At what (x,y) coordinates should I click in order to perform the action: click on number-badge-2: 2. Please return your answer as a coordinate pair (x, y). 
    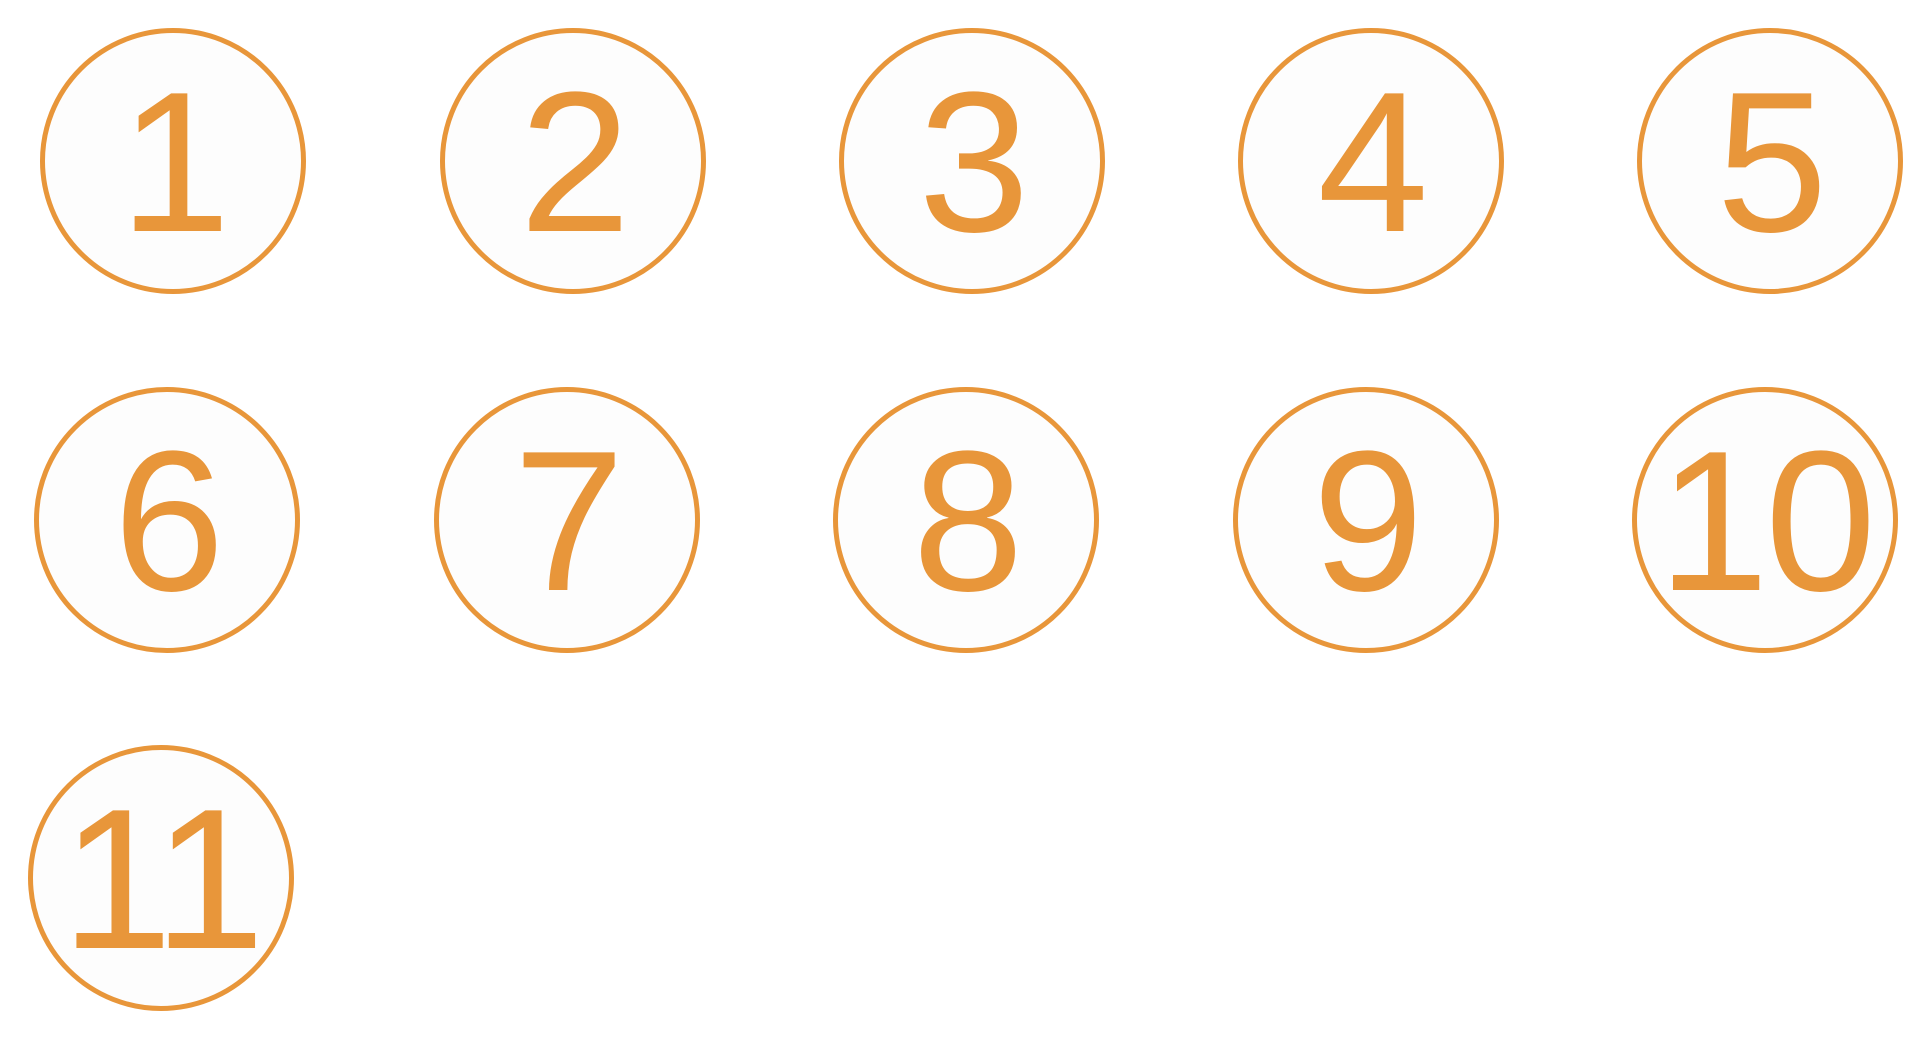
    Looking at the image, I should click on (573, 161).